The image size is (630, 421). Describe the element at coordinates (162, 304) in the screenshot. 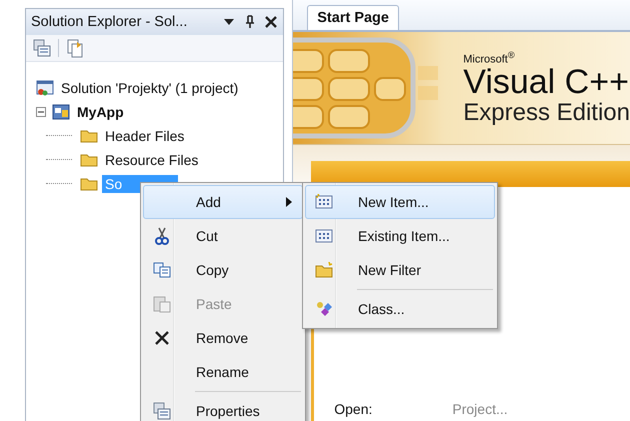

I see `paste-icon` at that location.